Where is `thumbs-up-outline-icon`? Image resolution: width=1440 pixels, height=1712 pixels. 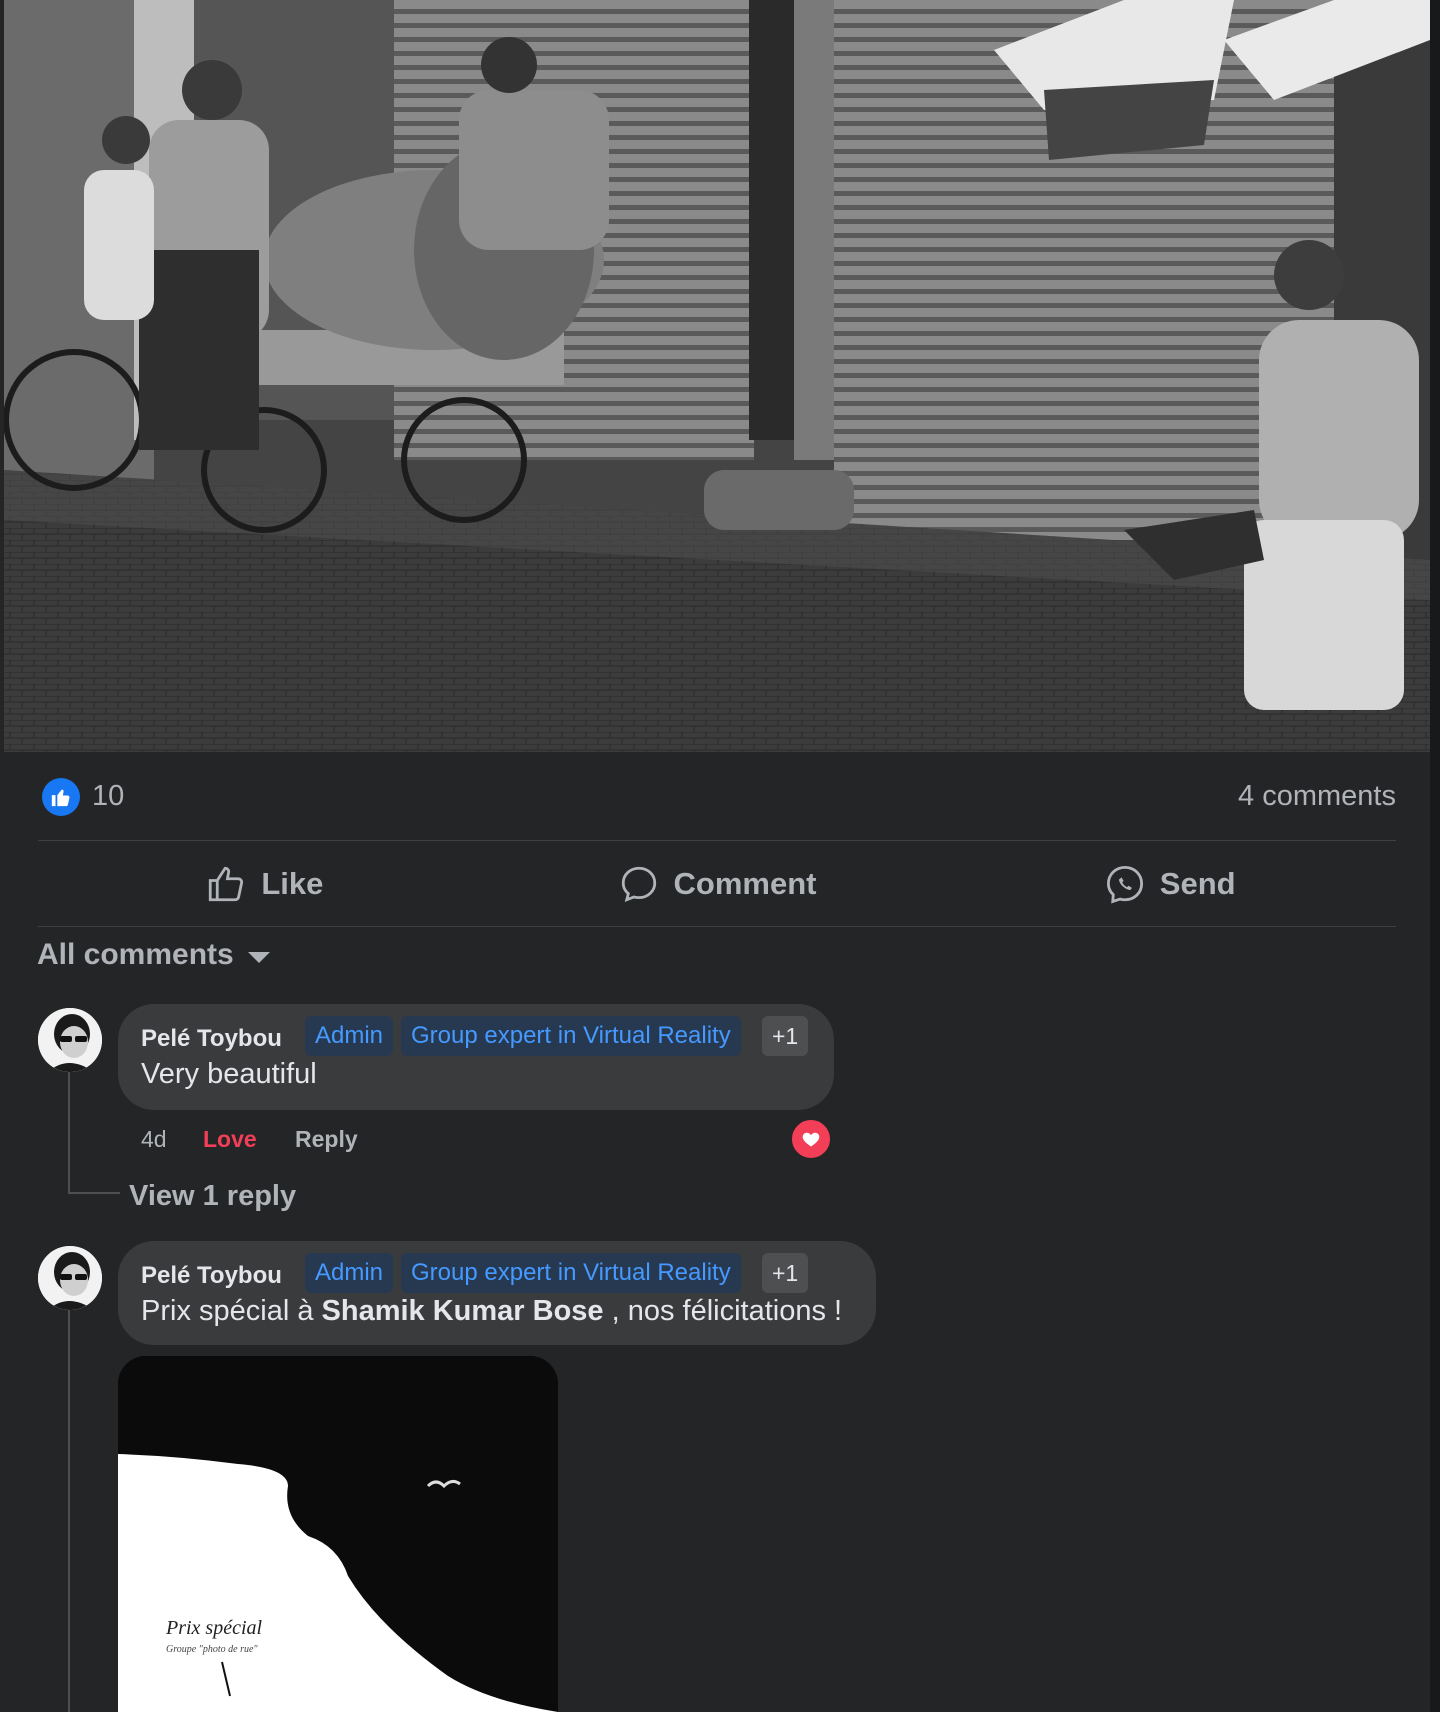
thumbs-up-outline-icon is located at coordinates (226, 884).